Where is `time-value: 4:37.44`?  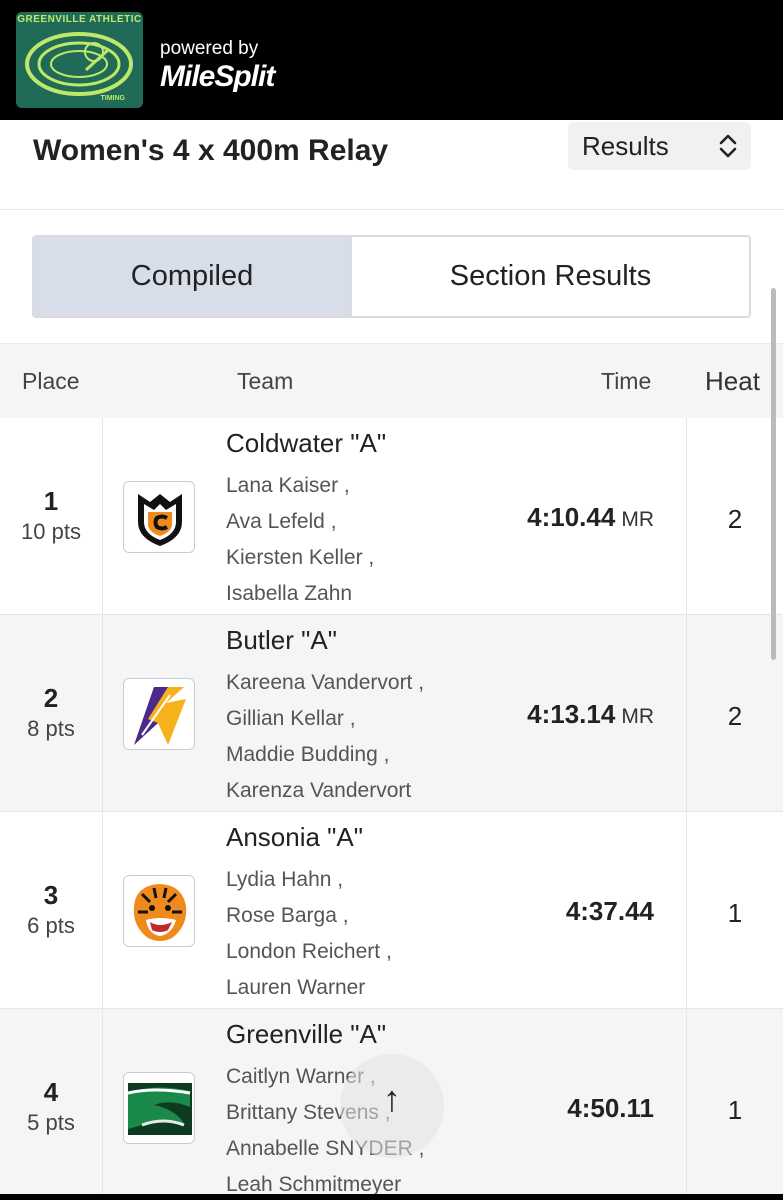
time-value: 4:37.44 is located at coordinates (609, 911).